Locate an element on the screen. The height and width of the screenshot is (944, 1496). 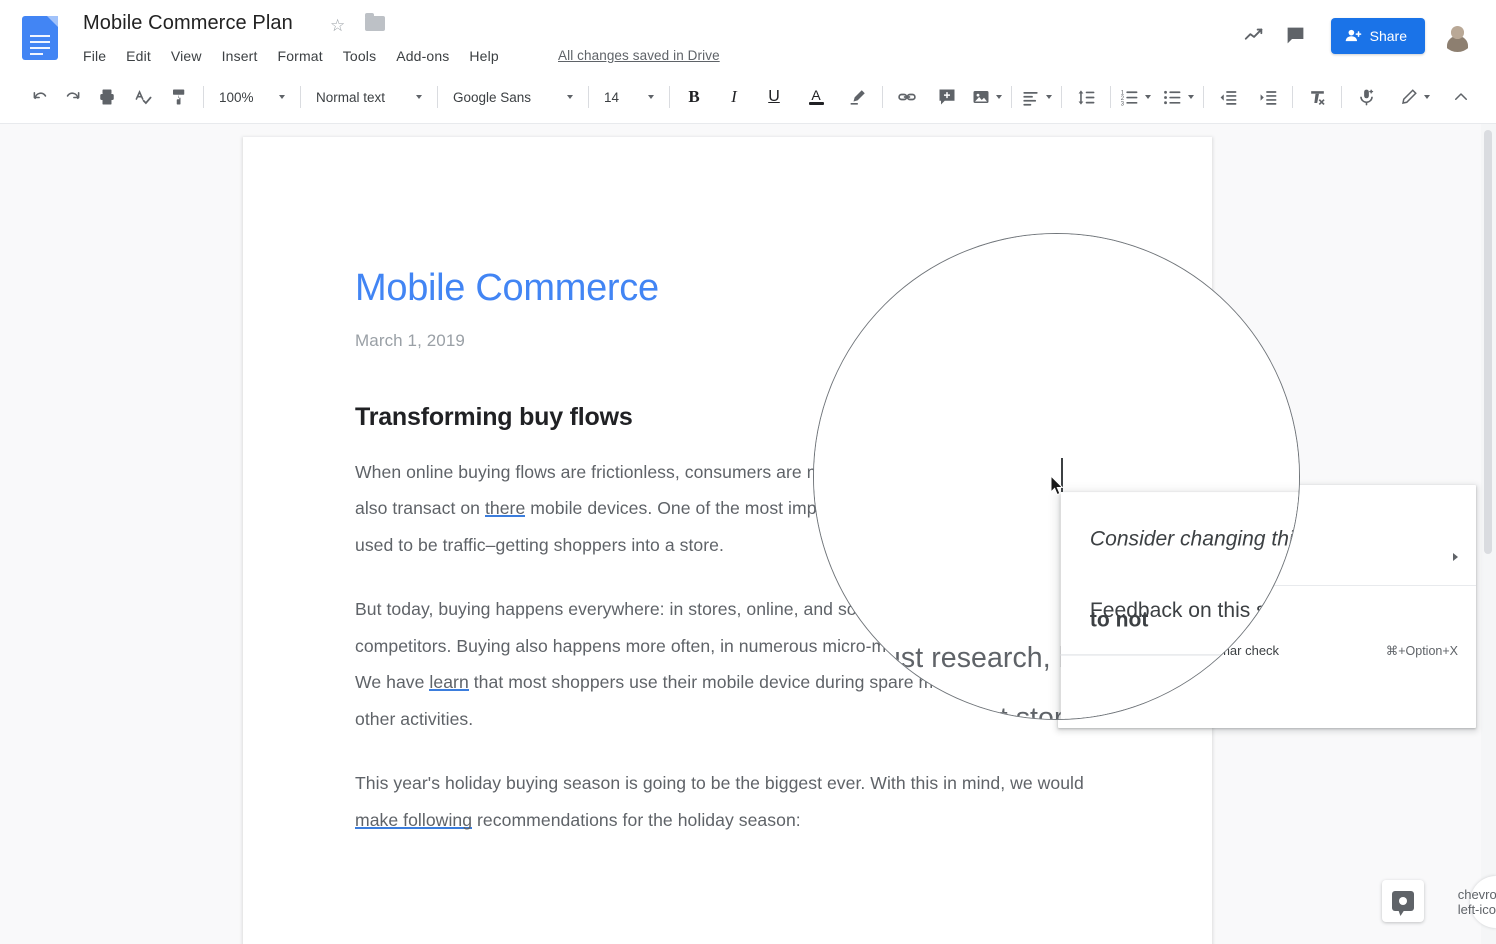
magnified-menu-divider is located at coordinates (1179, 655).